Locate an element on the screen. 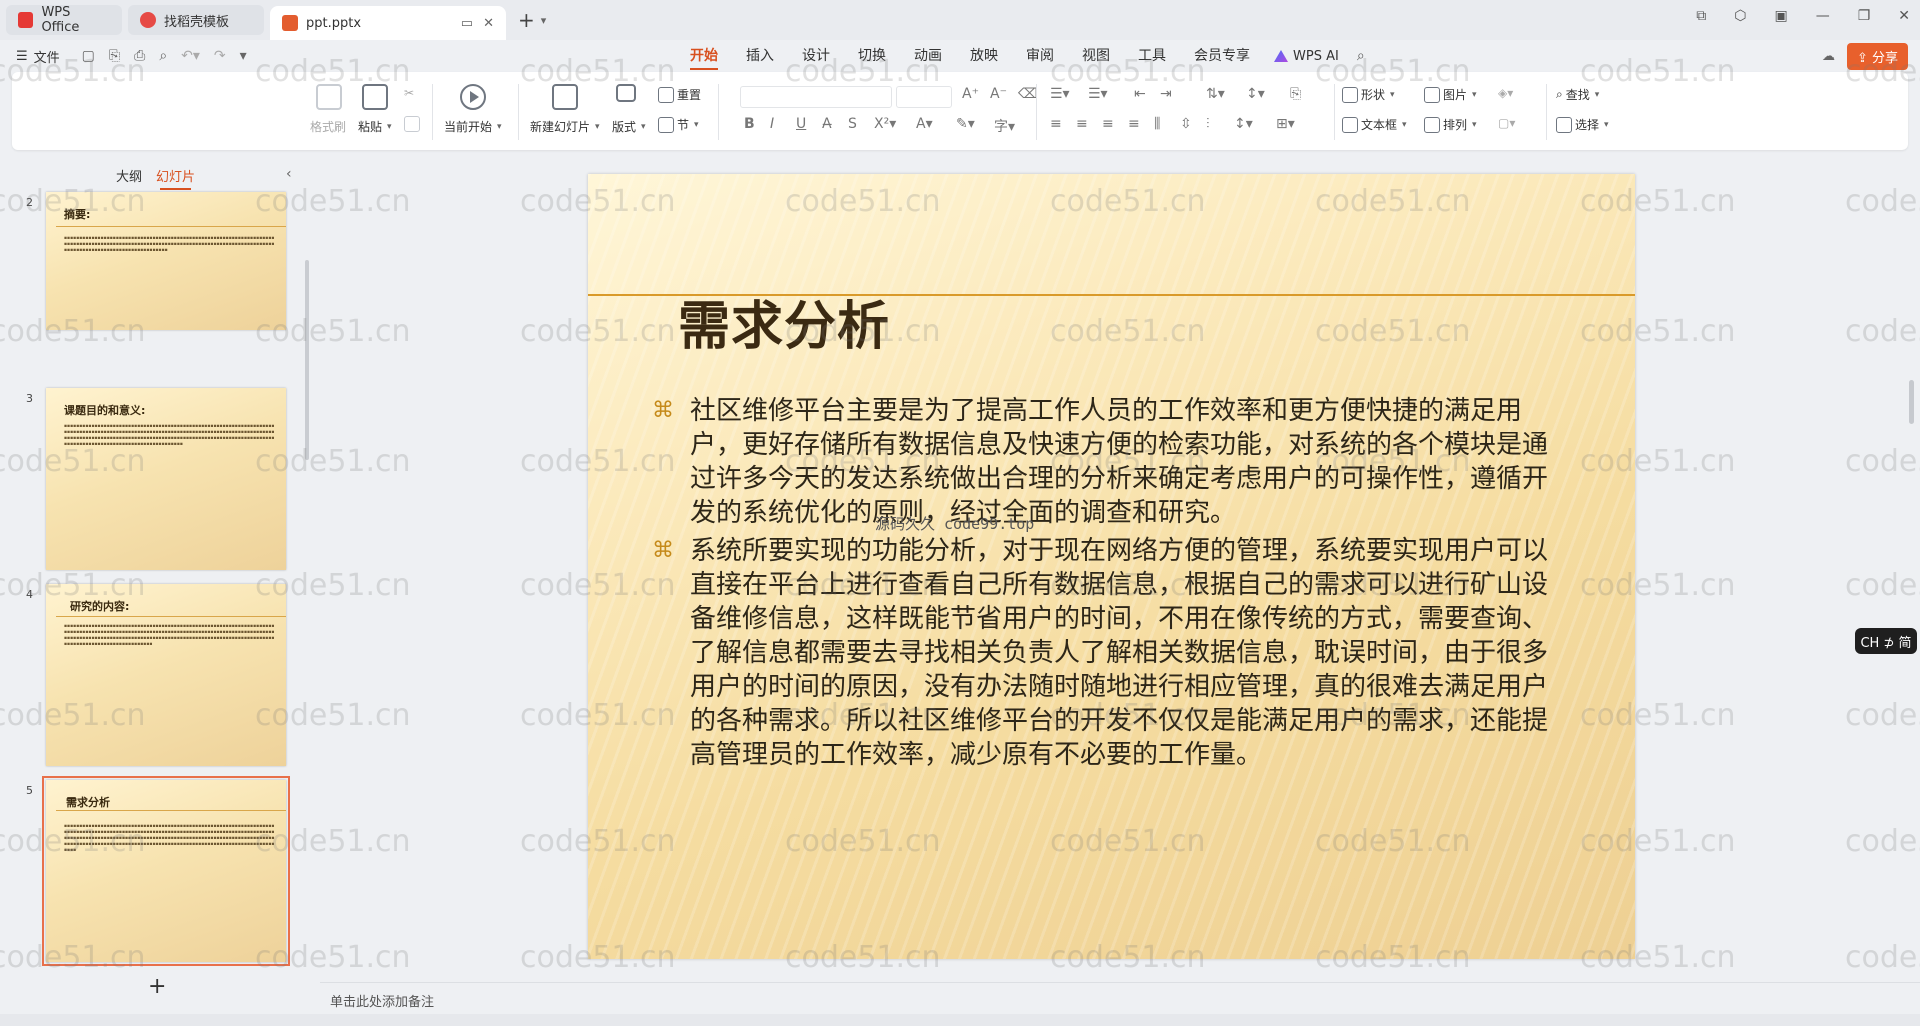 The width and height of the screenshot is (1920, 1026). minimize-icon: — is located at coordinates (1823, 16).